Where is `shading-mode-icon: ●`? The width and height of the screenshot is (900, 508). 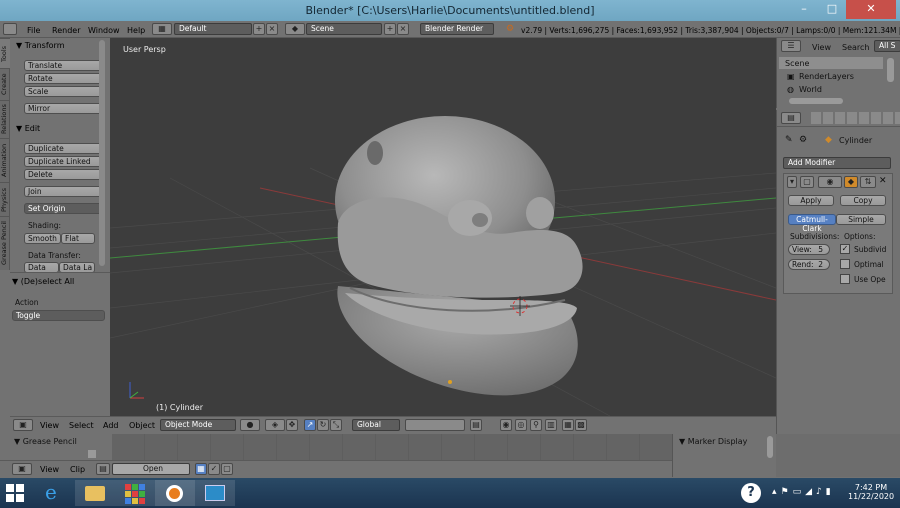 shading-mode-icon: ● is located at coordinates (250, 425).